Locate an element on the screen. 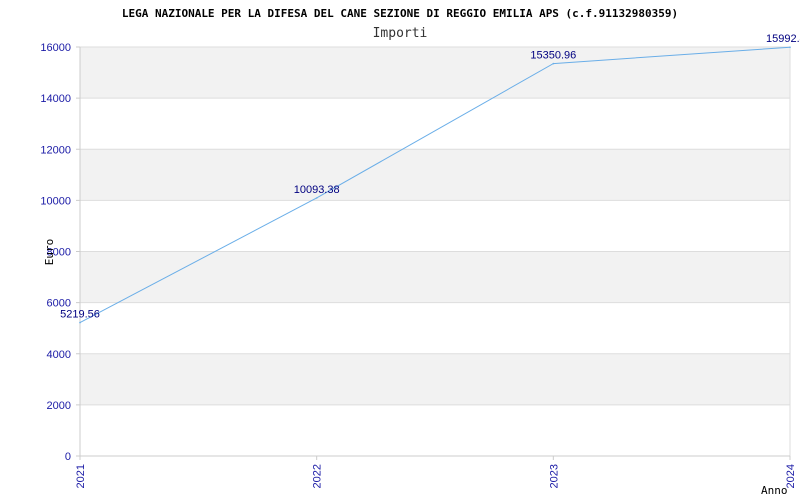  data-label: 5219.56 is located at coordinates (80, 315).